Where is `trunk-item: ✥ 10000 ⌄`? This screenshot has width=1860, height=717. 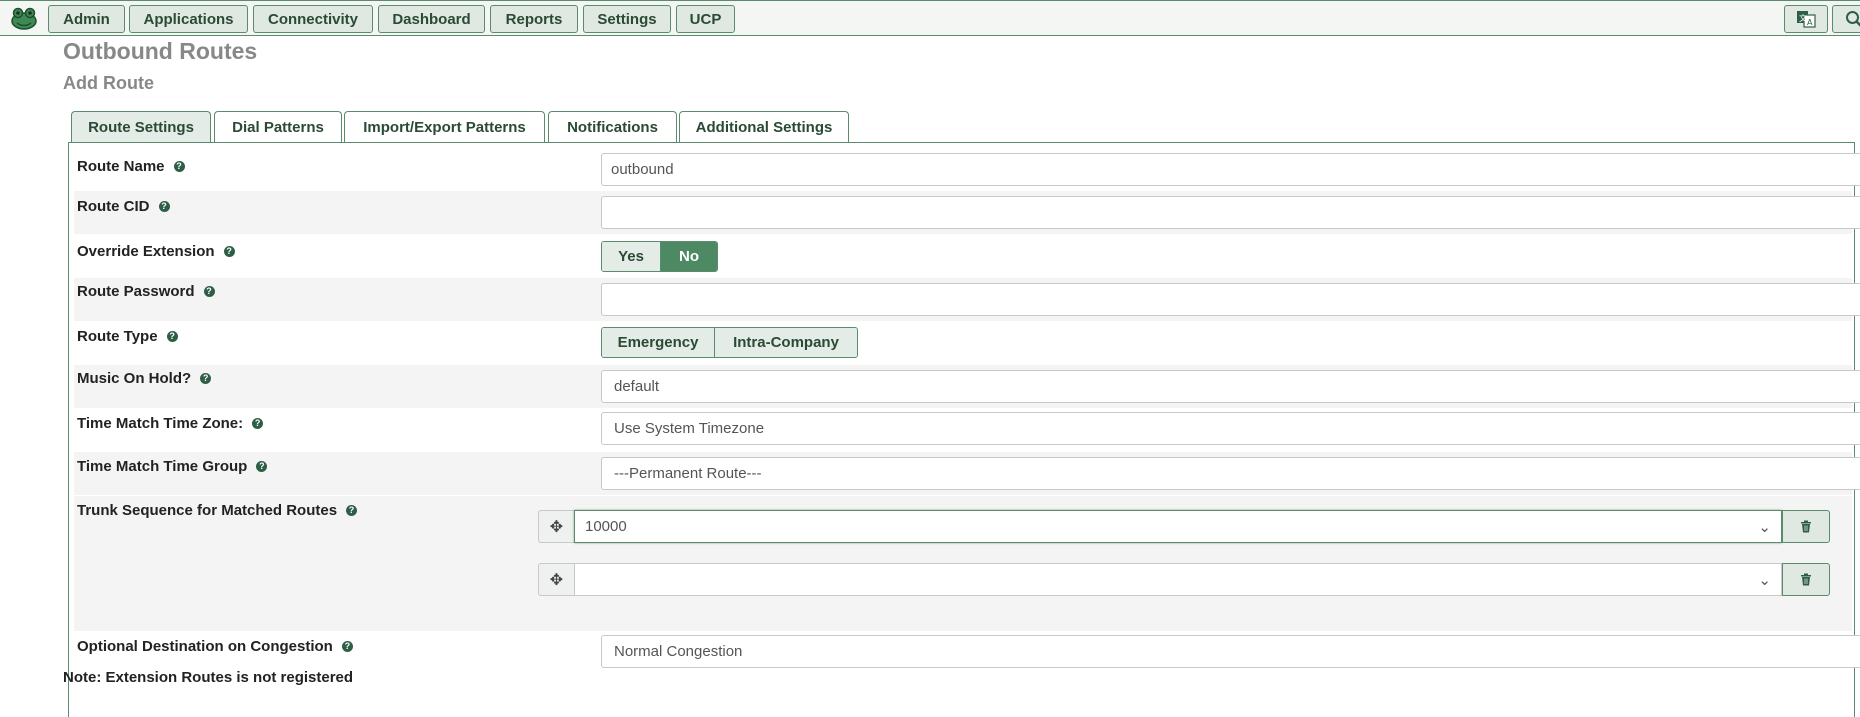 trunk-item: ✥ 10000 ⌄ is located at coordinates (1184, 526).